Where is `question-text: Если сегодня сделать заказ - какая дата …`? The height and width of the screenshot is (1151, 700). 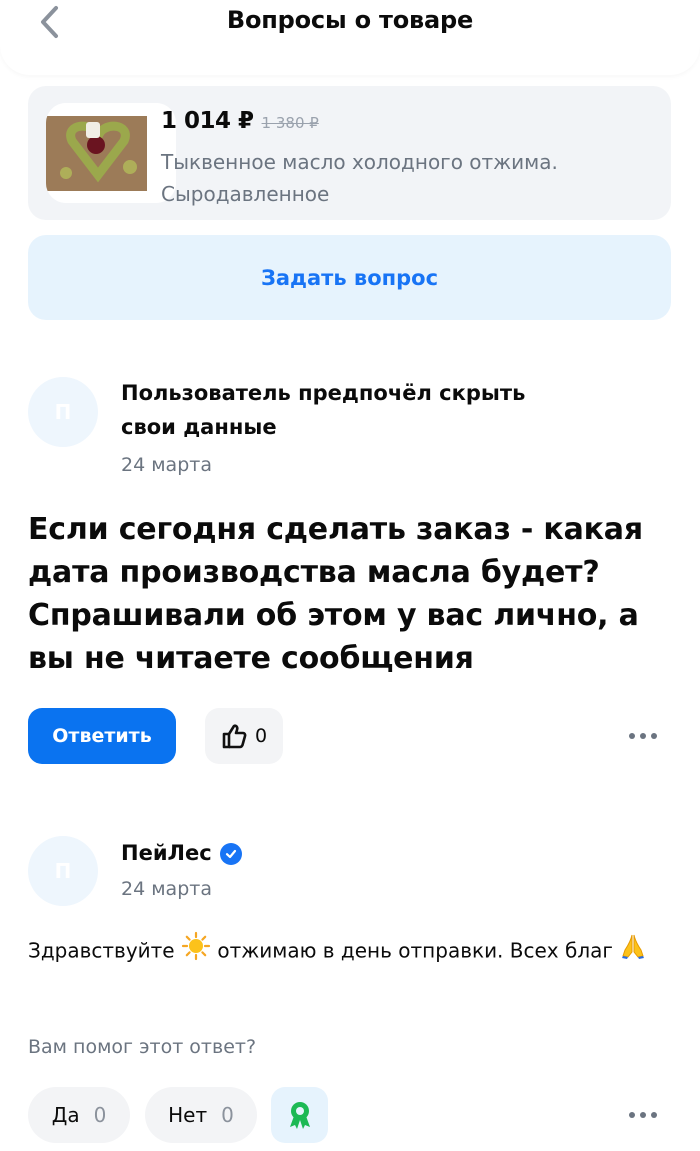 question-text: Если сегодня сделать заказ - какая дата … is located at coordinates (335, 594).